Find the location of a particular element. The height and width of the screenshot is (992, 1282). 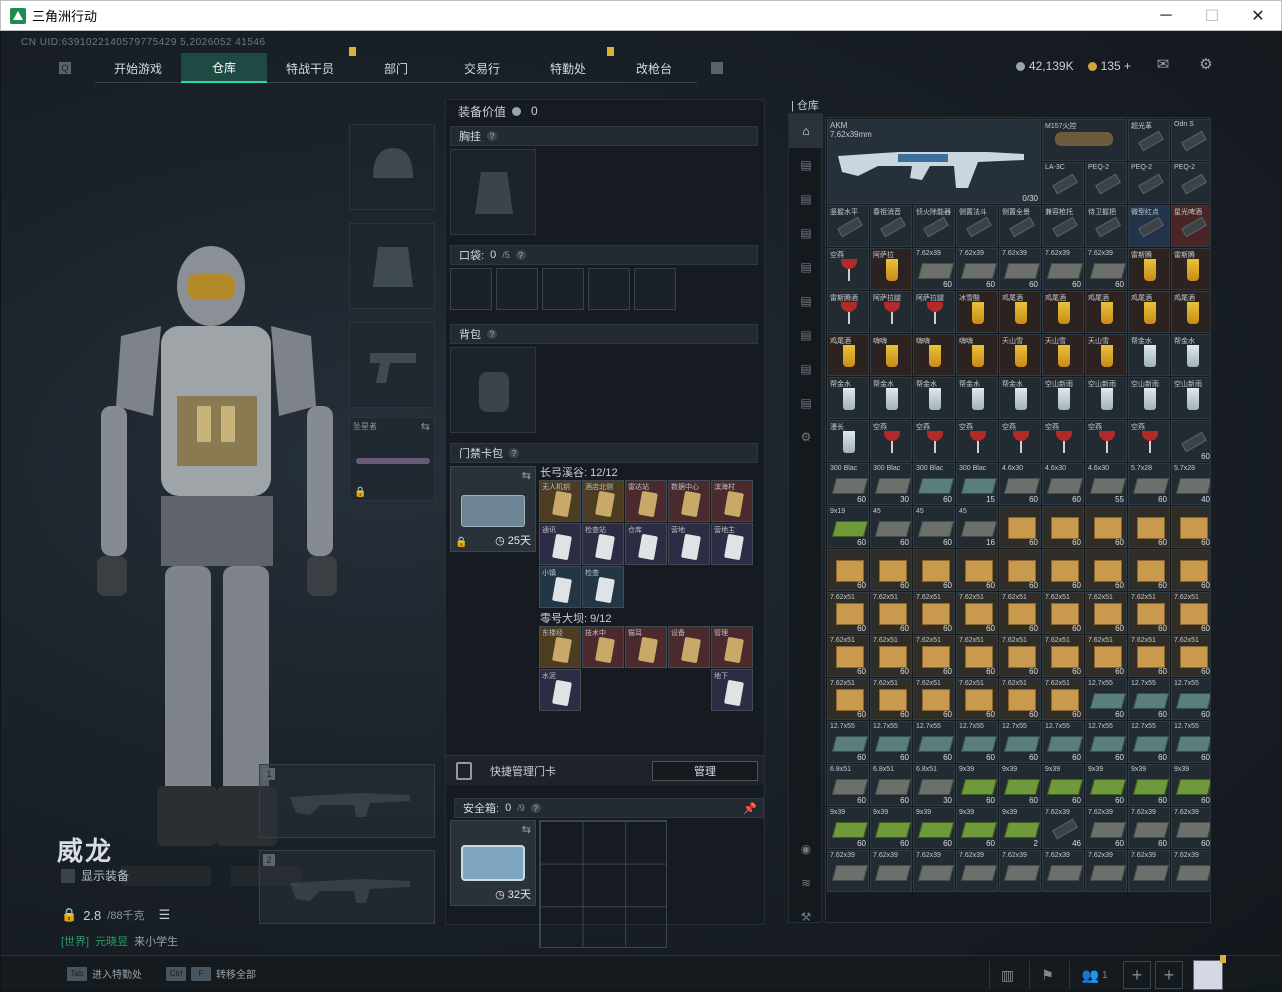

melee-slot: 坠星者 ⇆ 🔒 is located at coordinates (392, 459).